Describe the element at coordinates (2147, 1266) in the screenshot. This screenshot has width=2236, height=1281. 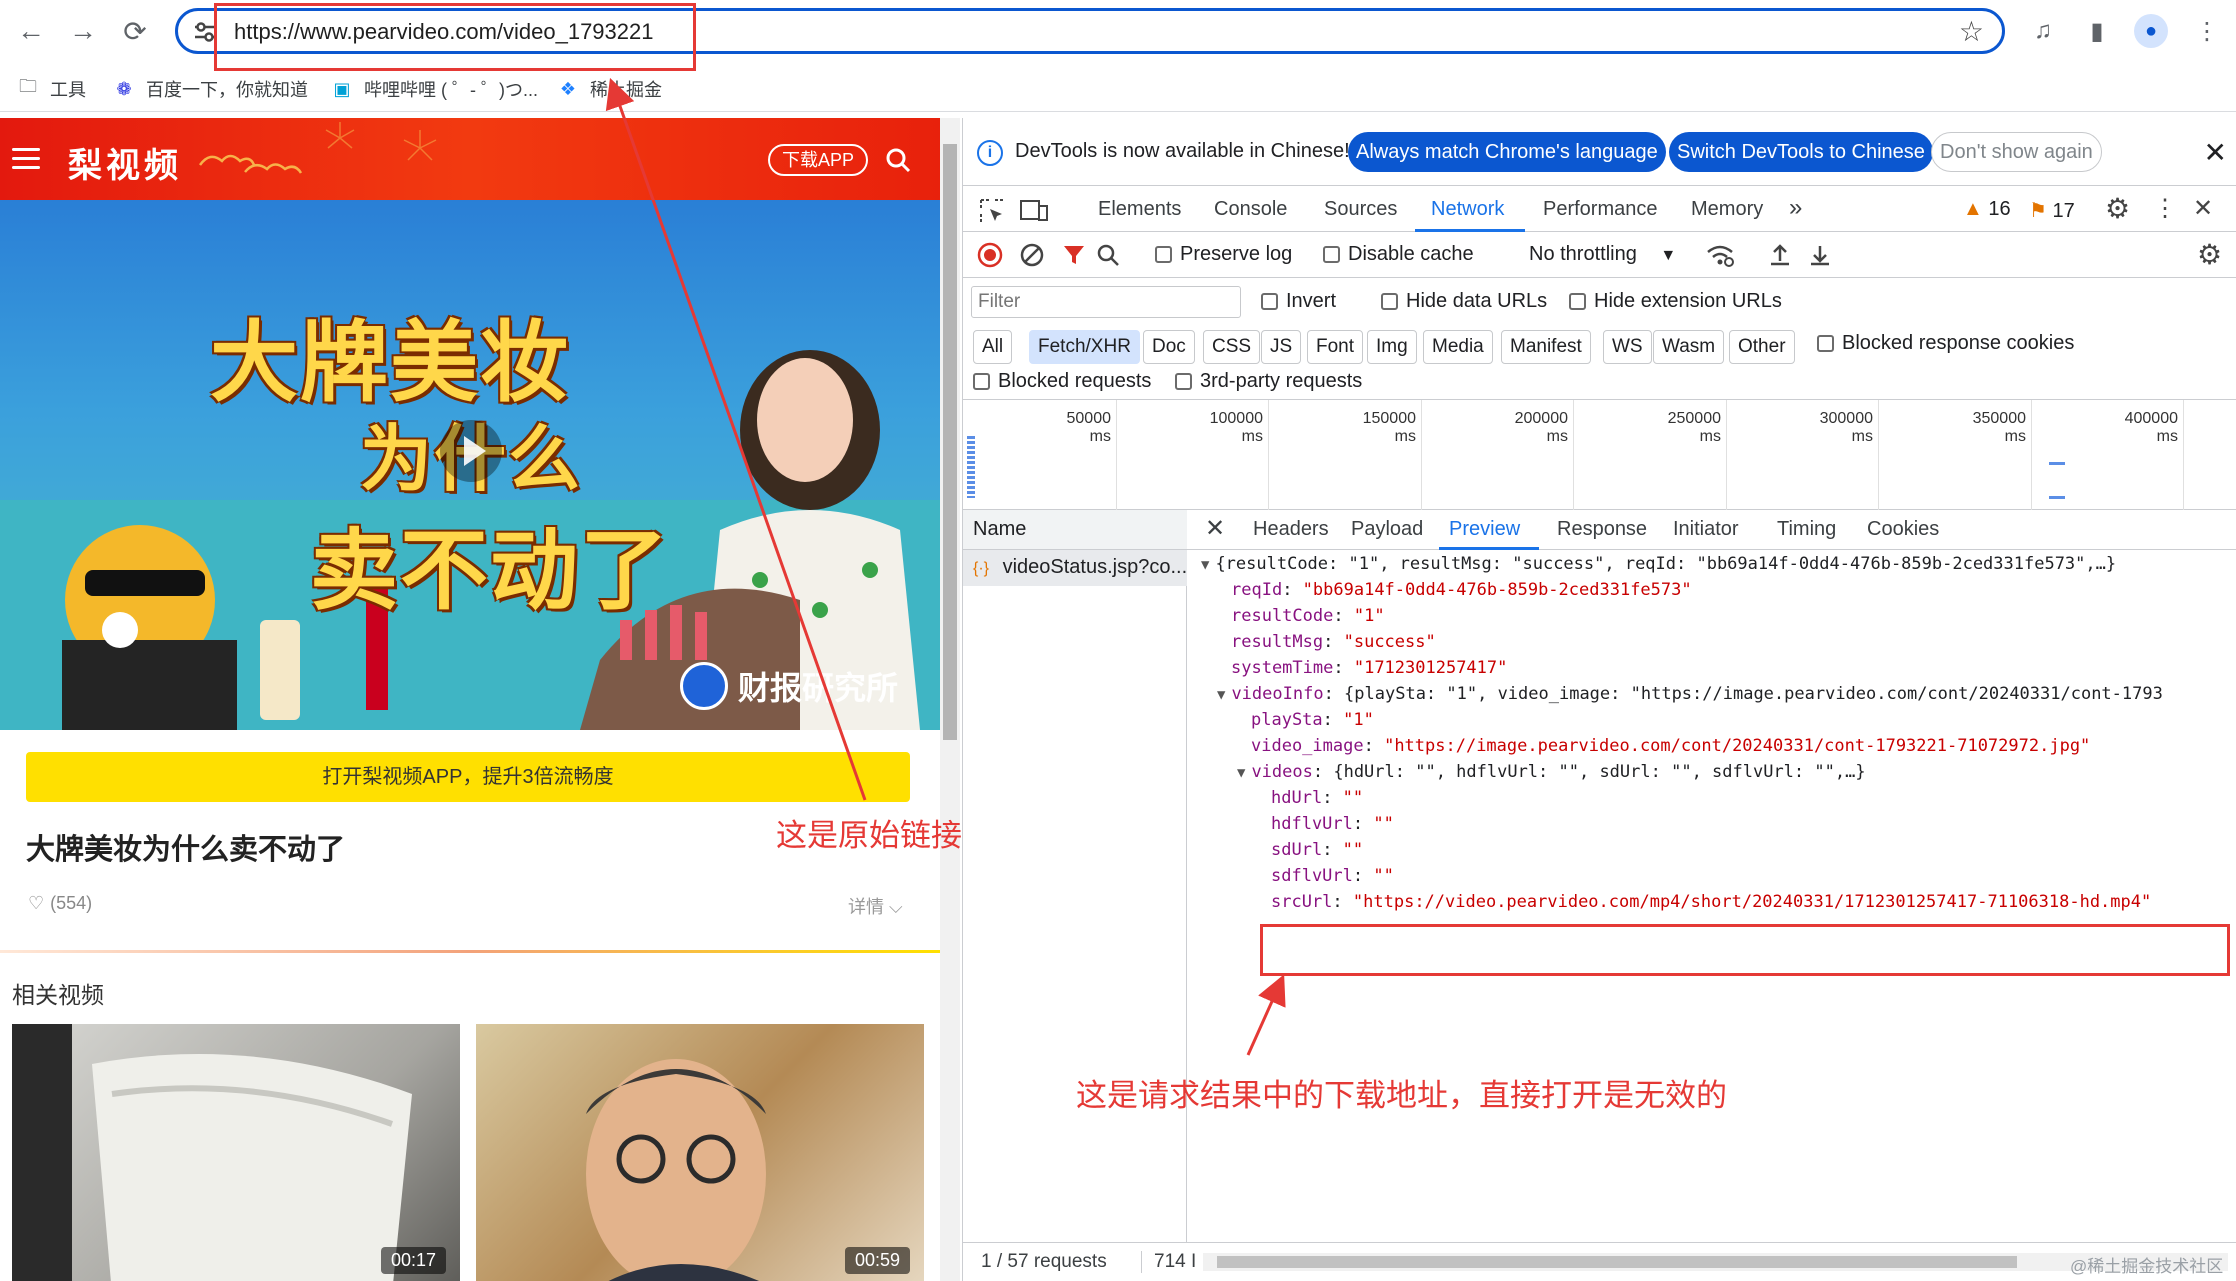
I see `watermark: @稀土掘金技术社区` at that location.